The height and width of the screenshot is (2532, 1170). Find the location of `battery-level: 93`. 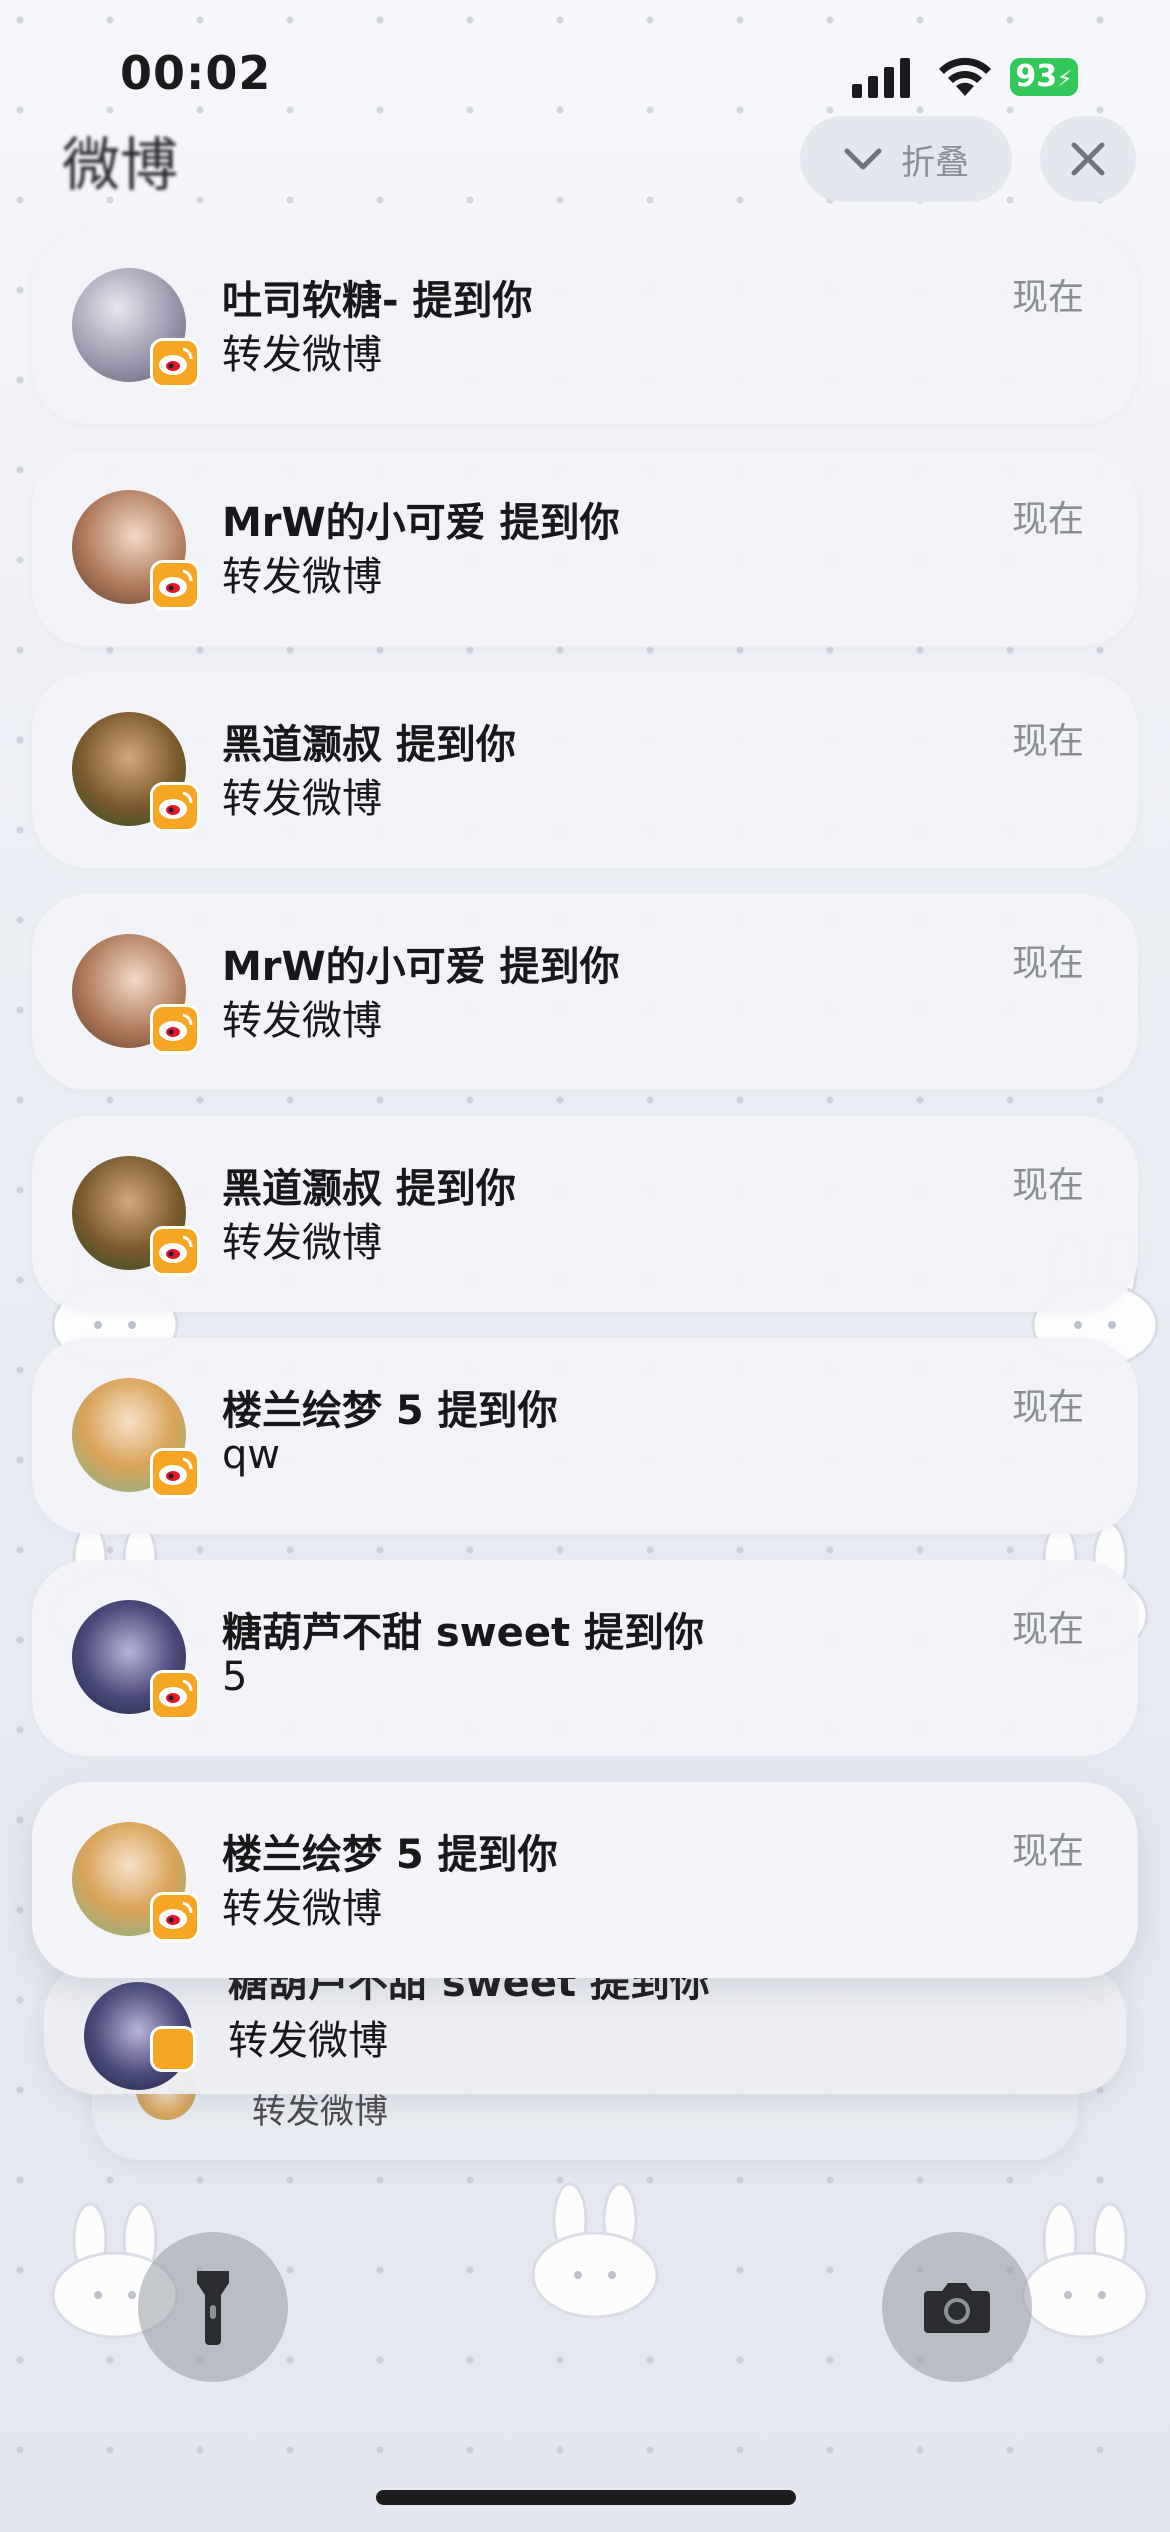

battery-level: 93 is located at coordinates (1036, 76).